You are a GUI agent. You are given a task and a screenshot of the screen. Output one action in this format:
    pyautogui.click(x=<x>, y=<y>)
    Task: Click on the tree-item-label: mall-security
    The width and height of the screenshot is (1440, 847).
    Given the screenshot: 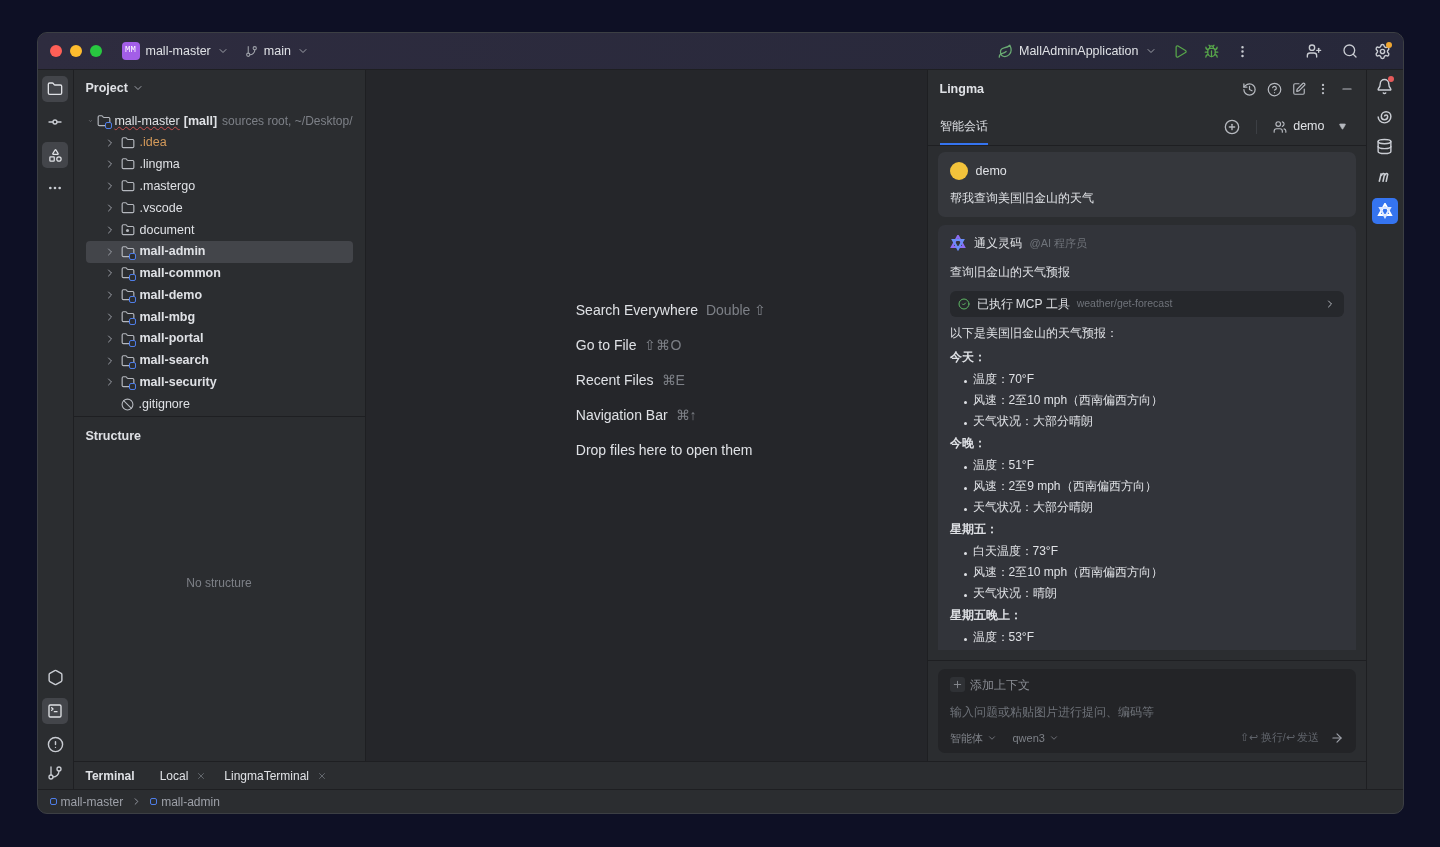 What is the action you would take?
    pyautogui.click(x=178, y=383)
    